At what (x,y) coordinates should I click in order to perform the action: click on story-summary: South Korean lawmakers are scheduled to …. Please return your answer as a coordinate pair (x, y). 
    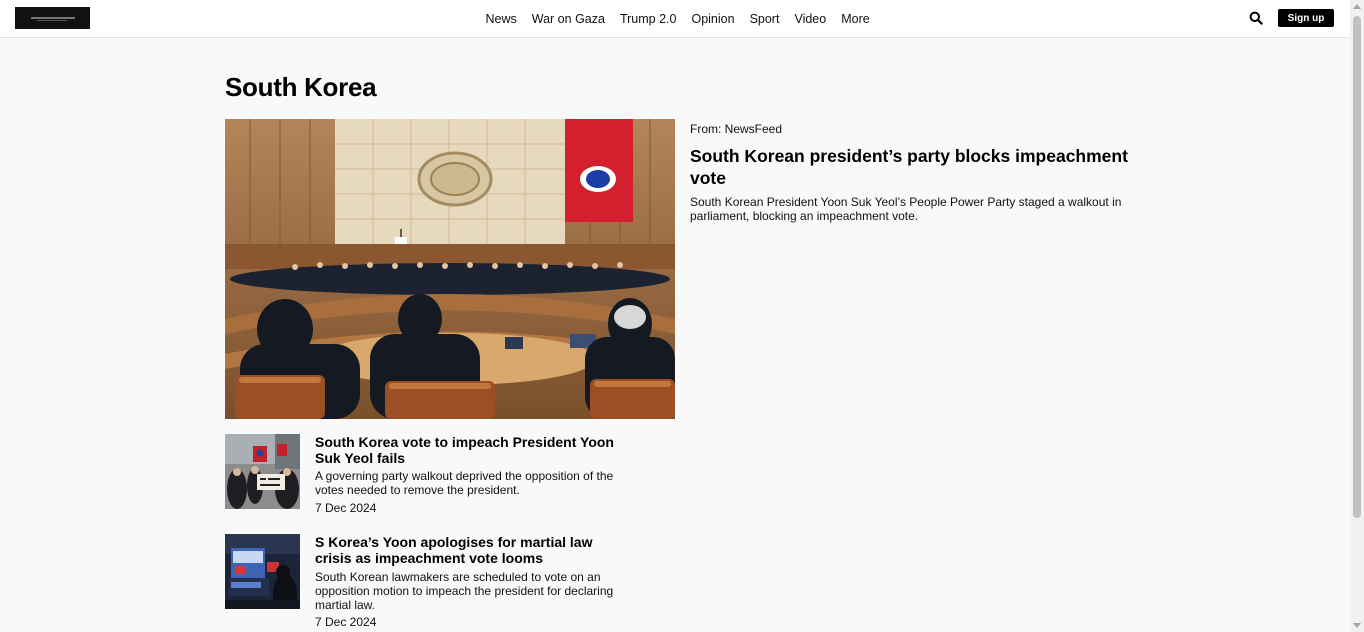
    Looking at the image, I should click on (464, 591).